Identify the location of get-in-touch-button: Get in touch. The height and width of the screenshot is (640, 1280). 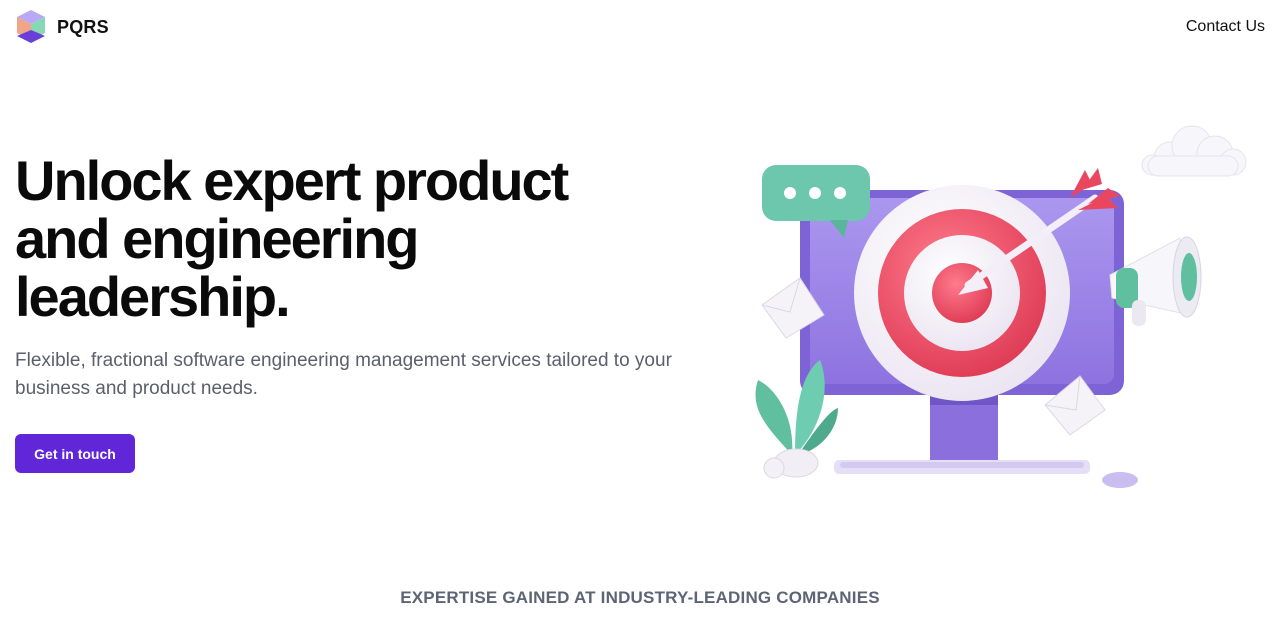
(75, 453).